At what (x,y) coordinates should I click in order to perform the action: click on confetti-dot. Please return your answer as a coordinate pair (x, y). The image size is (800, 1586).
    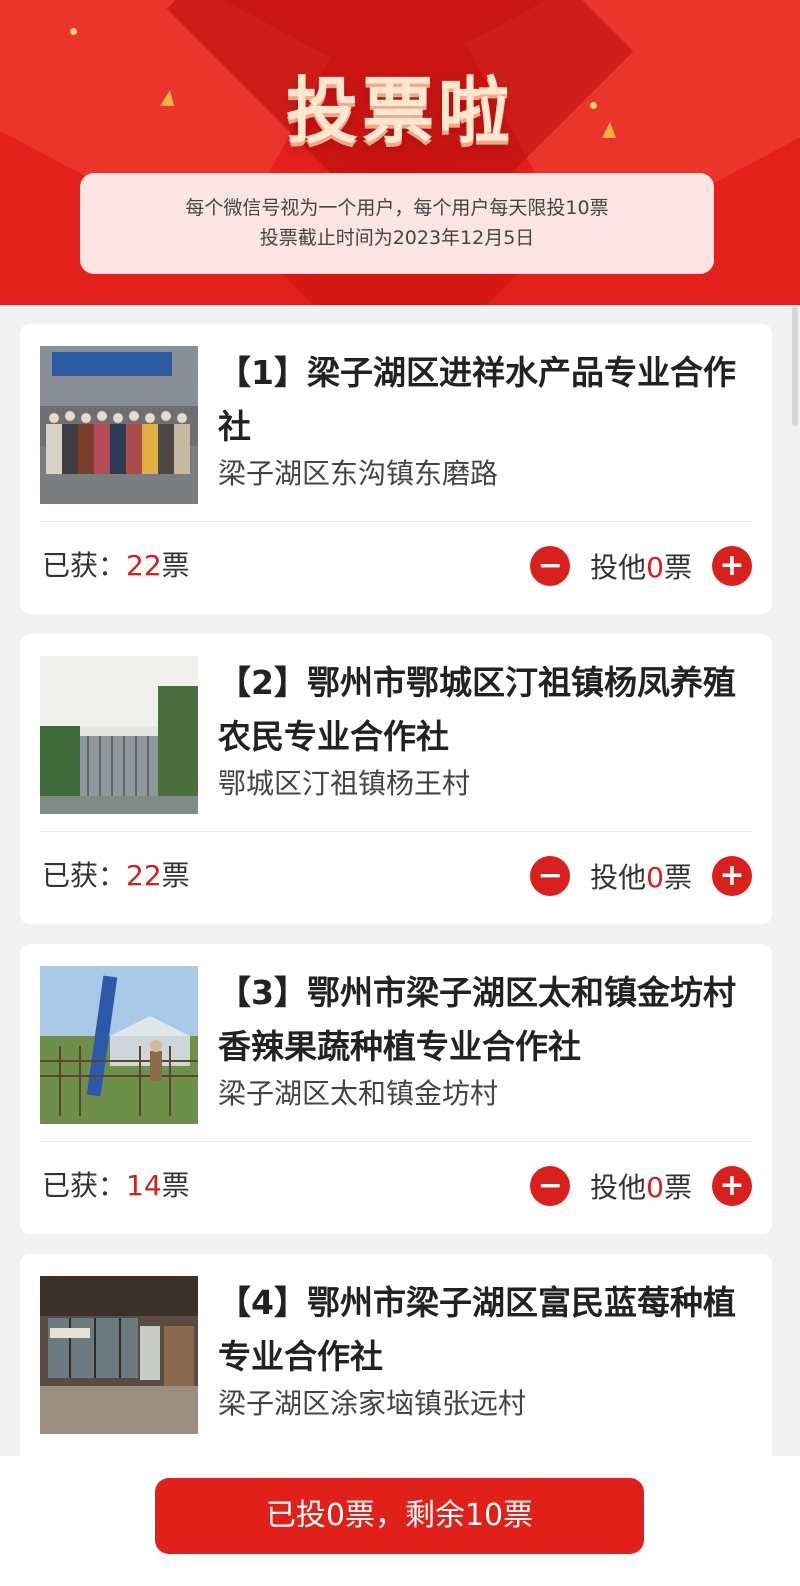
    Looking at the image, I should click on (73, 31).